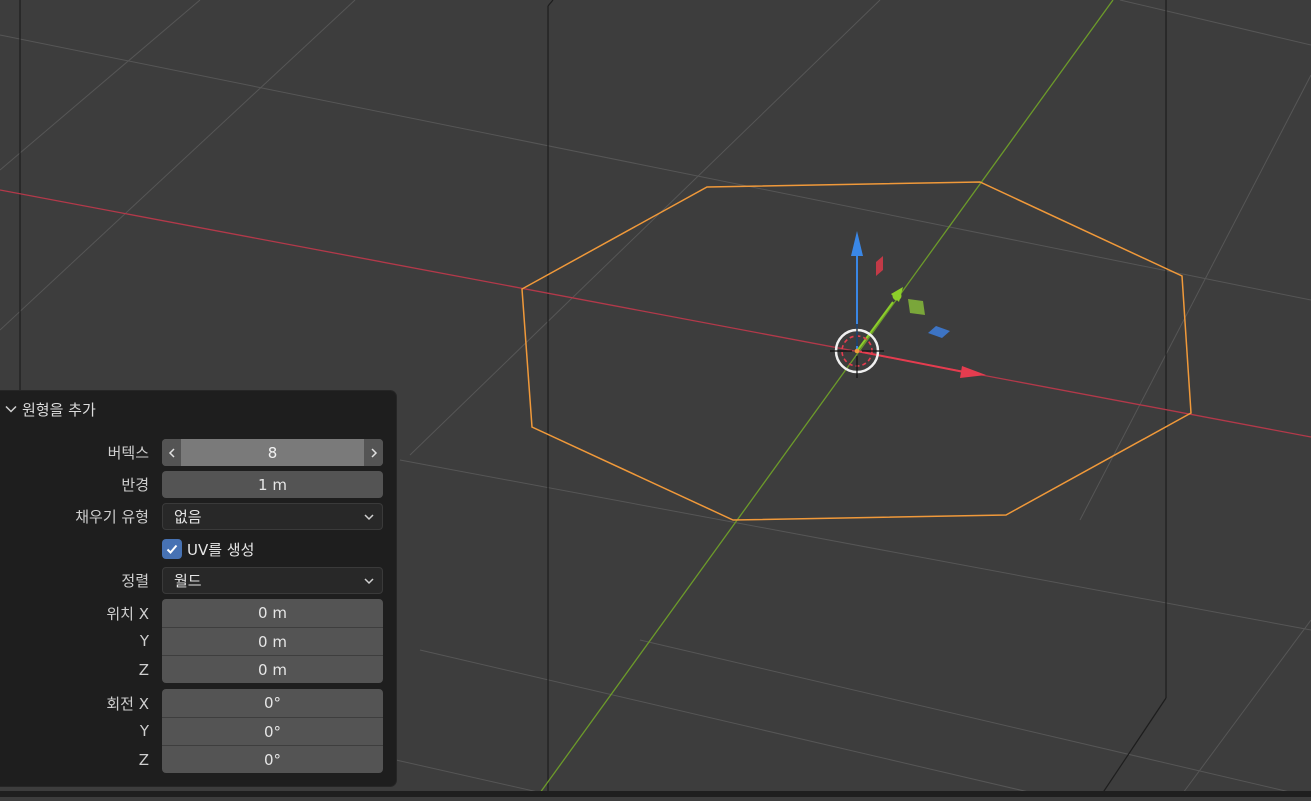 The height and width of the screenshot is (801, 1311). What do you see at coordinates (916, 307) in the screenshot?
I see `gizmo-xz-plane-icon` at bounding box center [916, 307].